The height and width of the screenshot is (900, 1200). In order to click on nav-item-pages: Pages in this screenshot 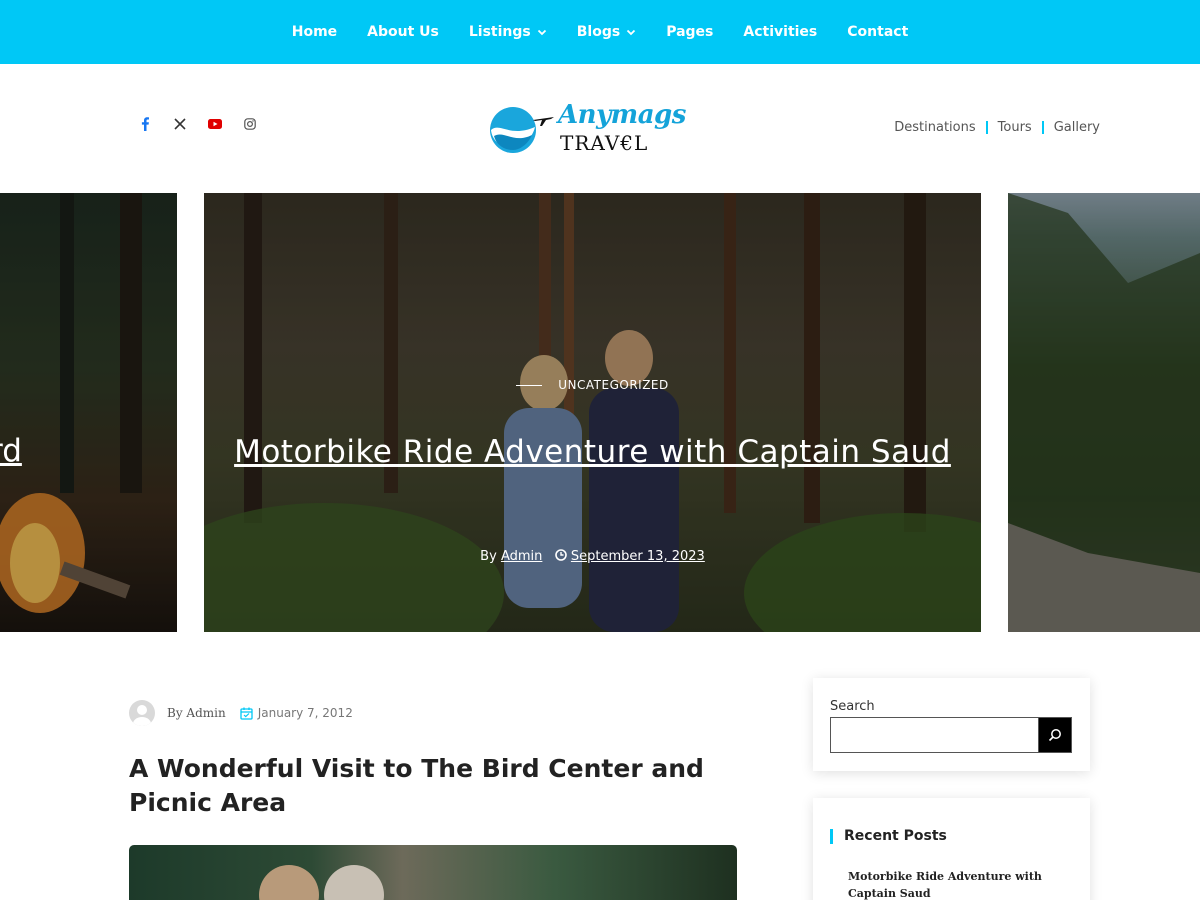, I will do `click(689, 32)`.